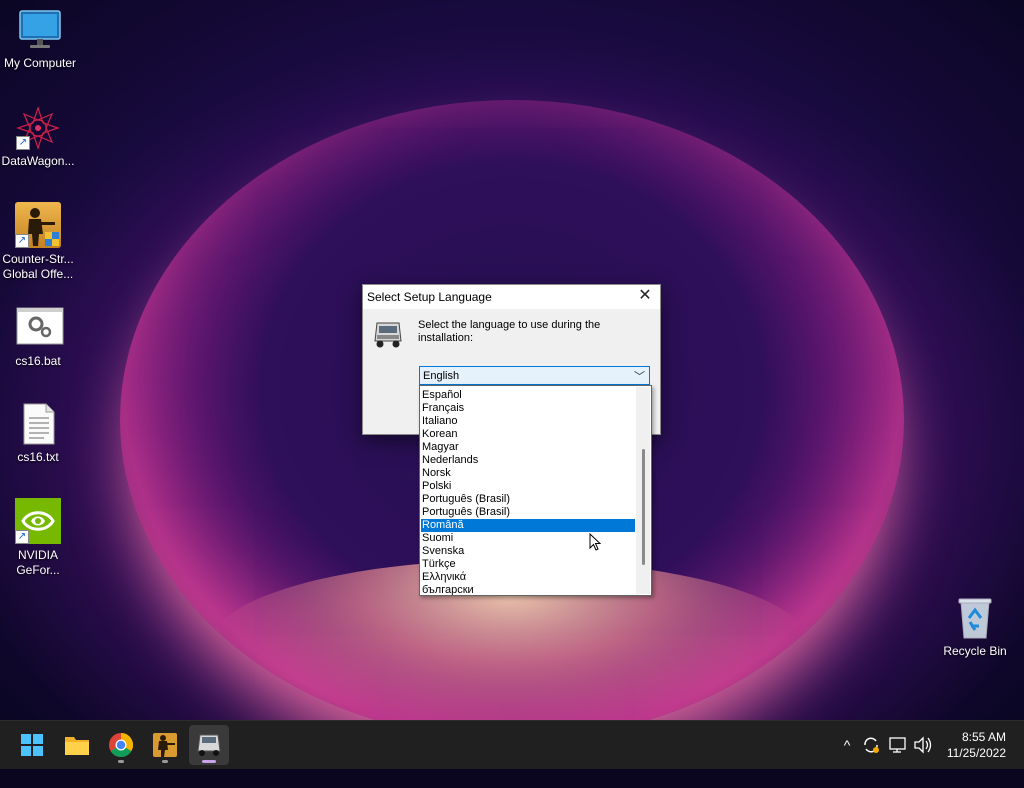 This screenshot has width=1024, height=788. Describe the element at coordinates (40, 30) in the screenshot. I see `monitor-icon` at that location.